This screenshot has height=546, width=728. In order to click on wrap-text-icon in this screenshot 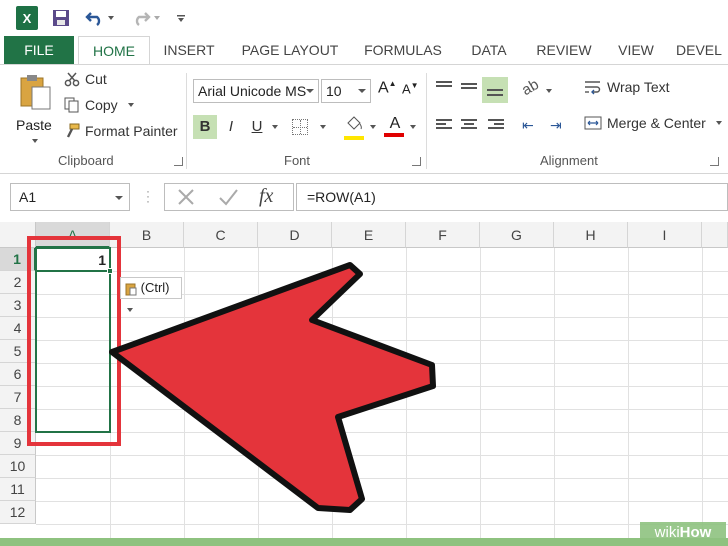, I will do `click(593, 88)`.